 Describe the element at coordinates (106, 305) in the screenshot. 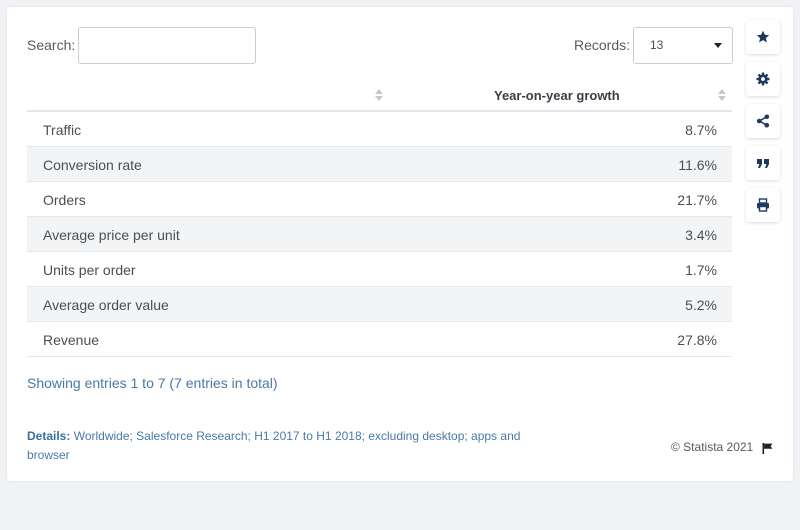

I see `row-label: Average order value` at that location.